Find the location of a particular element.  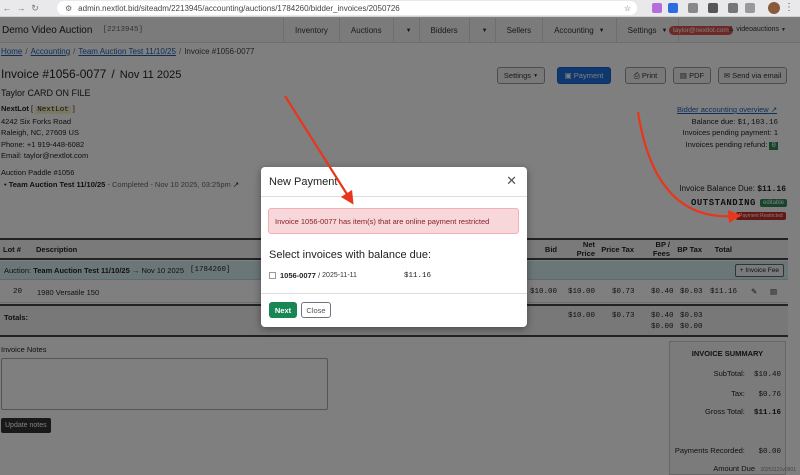

puzzle-icon is located at coordinates (713, 8).